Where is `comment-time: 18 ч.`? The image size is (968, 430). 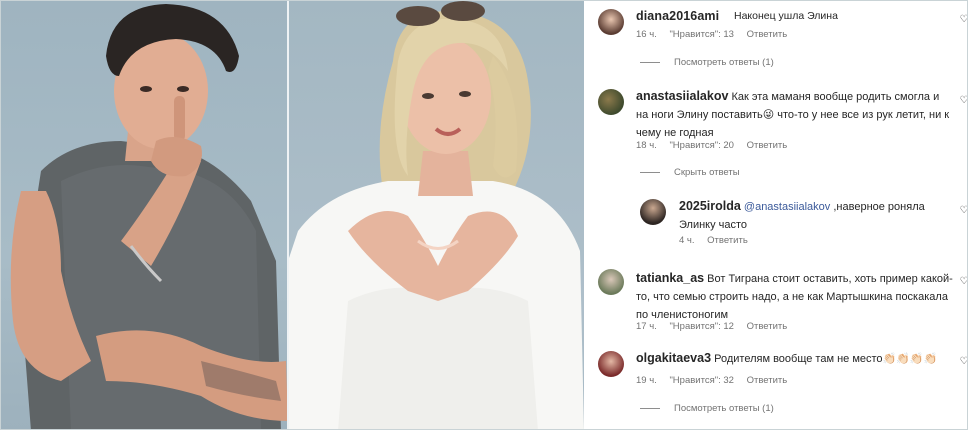 comment-time: 18 ч. is located at coordinates (646, 145).